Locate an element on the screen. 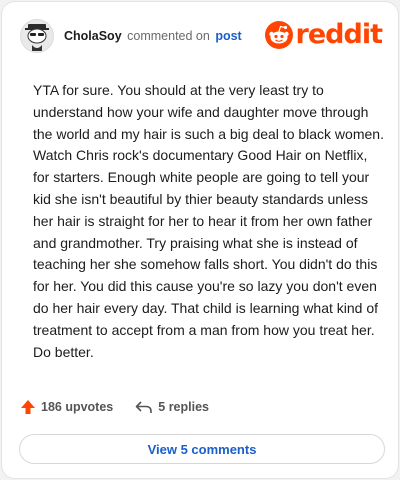  upvote-button: 186 upvotes is located at coordinates (66, 407).